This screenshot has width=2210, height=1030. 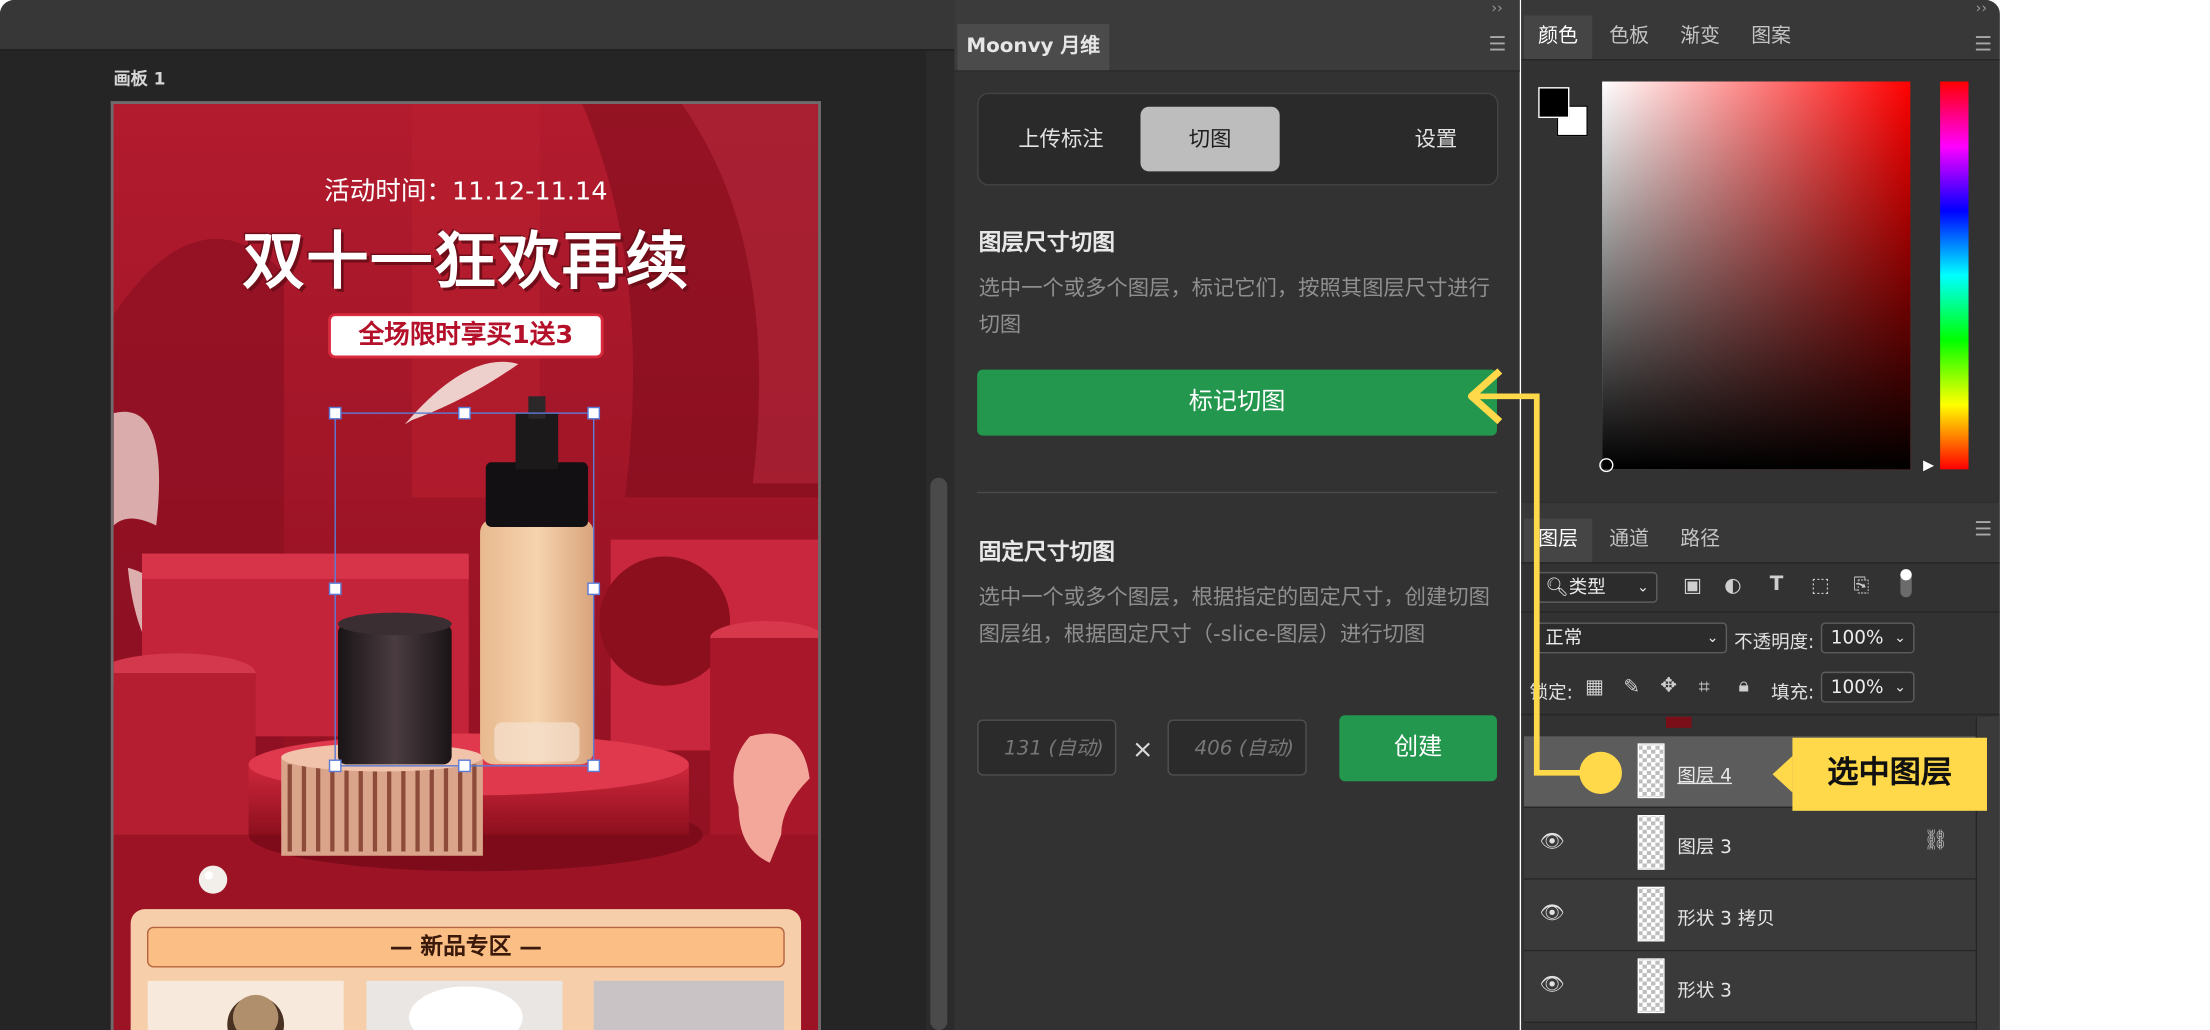 What do you see at coordinates (140, 78) in the screenshot?
I see `artboard-label: 画板 1` at bounding box center [140, 78].